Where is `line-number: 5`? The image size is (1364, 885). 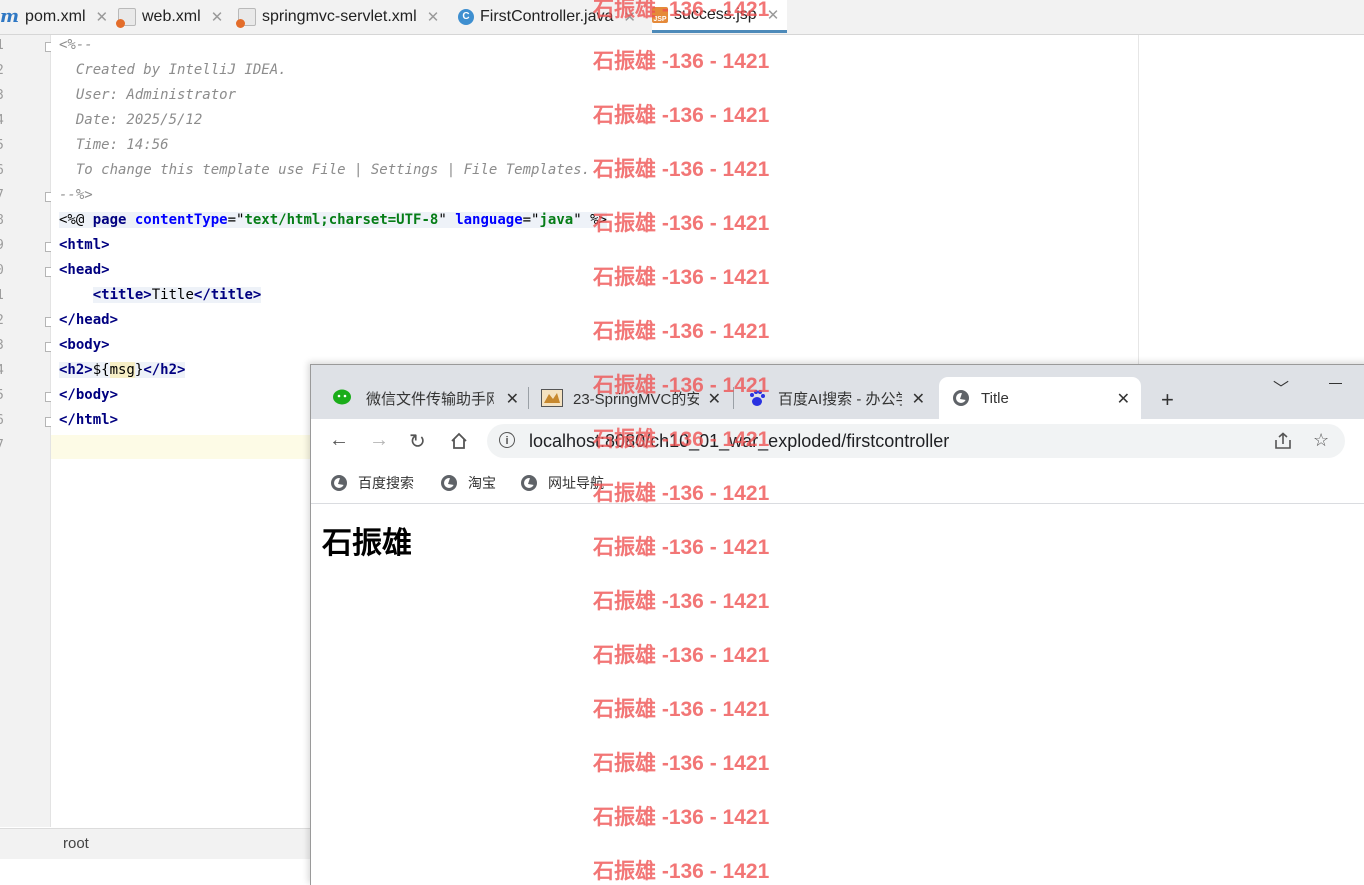
line-number: 5 is located at coordinates (5, 395).